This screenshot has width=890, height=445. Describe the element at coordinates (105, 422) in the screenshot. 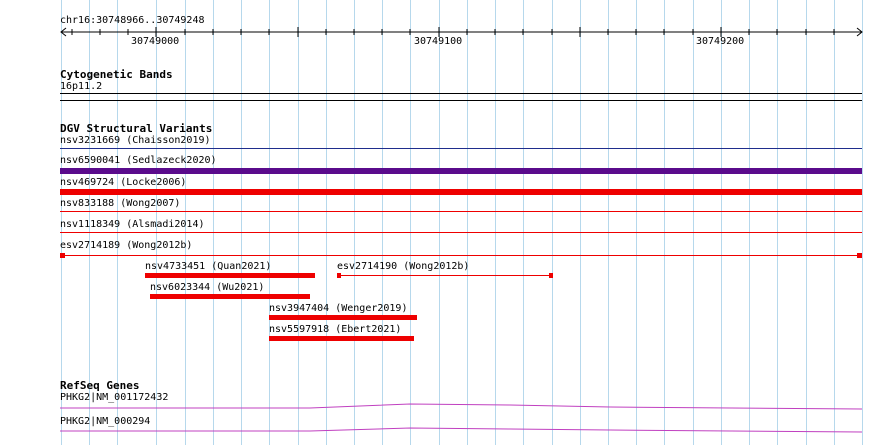

I see `gene-label: PHKG2|NM_000294` at that location.